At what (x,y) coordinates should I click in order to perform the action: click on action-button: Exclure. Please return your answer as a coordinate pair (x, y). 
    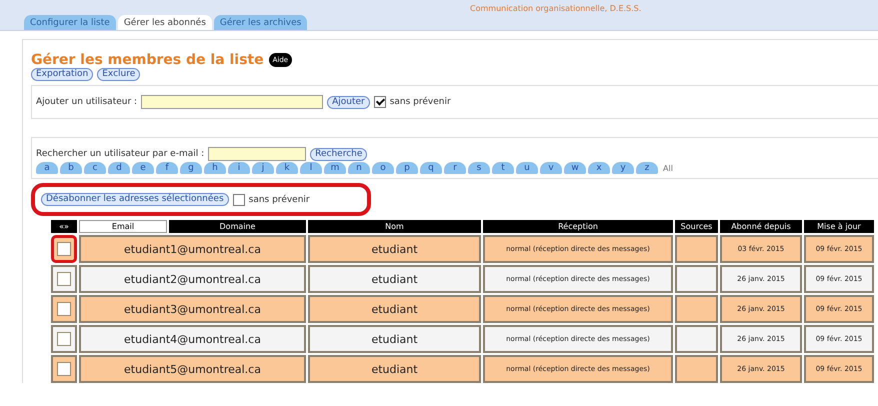
    Looking at the image, I should click on (118, 74).